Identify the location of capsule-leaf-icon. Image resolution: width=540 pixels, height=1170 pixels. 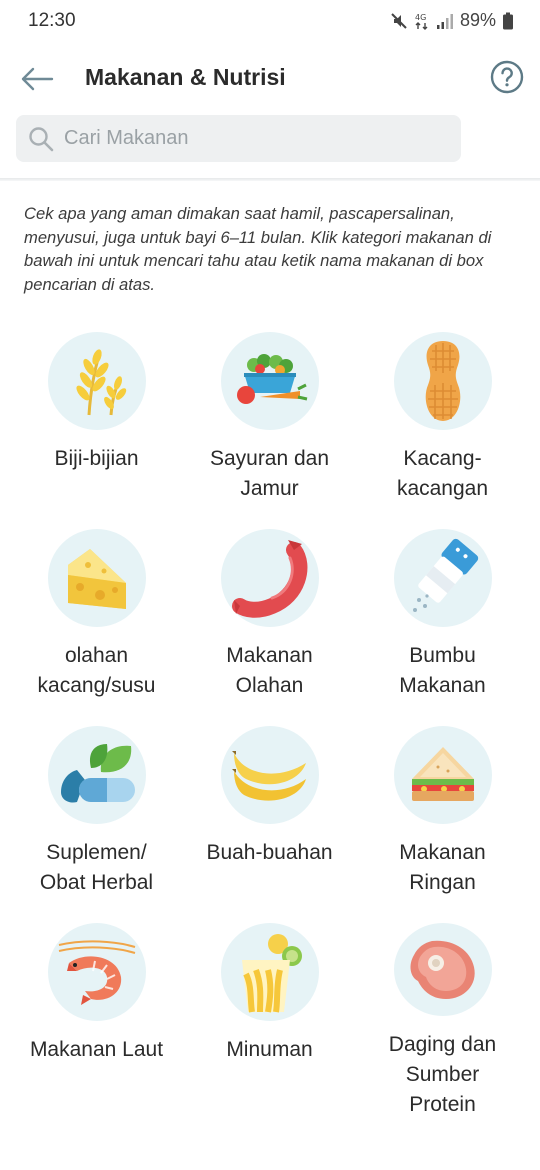
(97, 773).